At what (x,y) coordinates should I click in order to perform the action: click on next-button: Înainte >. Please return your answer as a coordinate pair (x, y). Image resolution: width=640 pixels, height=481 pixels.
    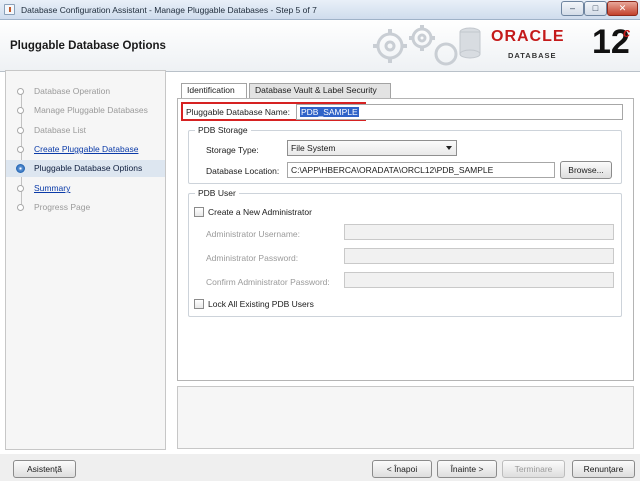
    Looking at the image, I should click on (467, 469).